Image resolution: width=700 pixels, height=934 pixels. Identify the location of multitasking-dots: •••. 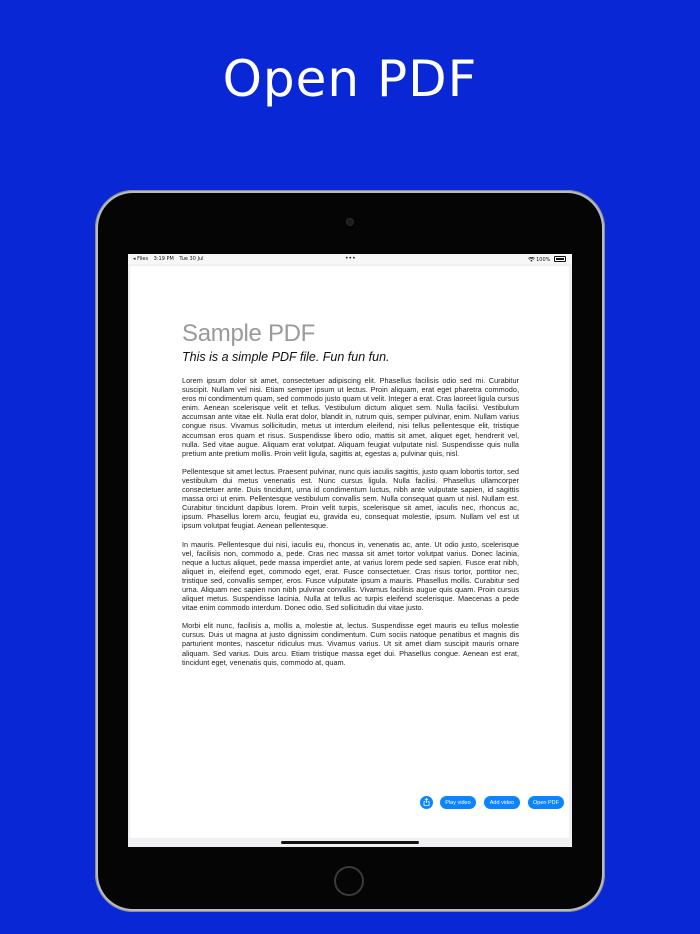
(350, 258).